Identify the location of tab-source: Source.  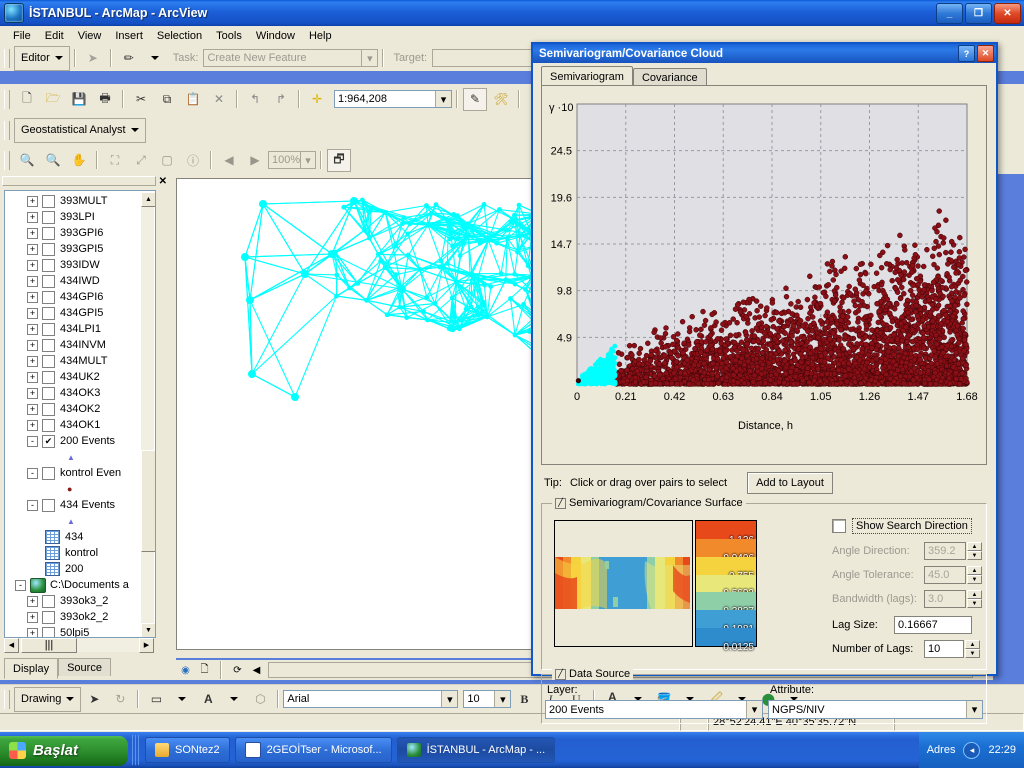
(84, 667).